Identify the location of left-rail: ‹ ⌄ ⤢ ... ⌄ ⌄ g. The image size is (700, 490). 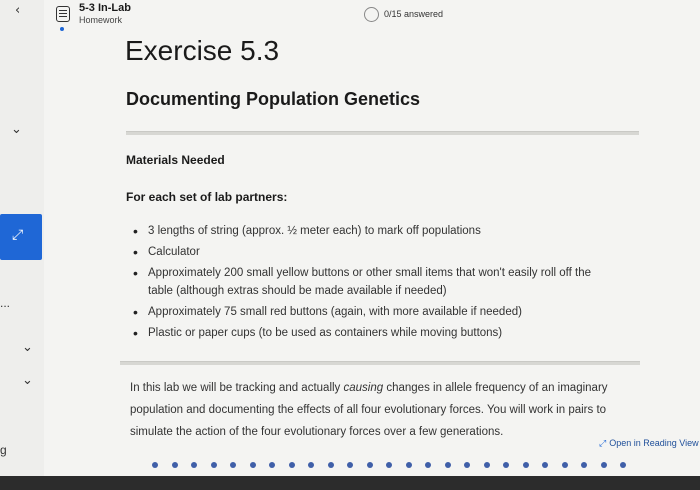
(22, 245).